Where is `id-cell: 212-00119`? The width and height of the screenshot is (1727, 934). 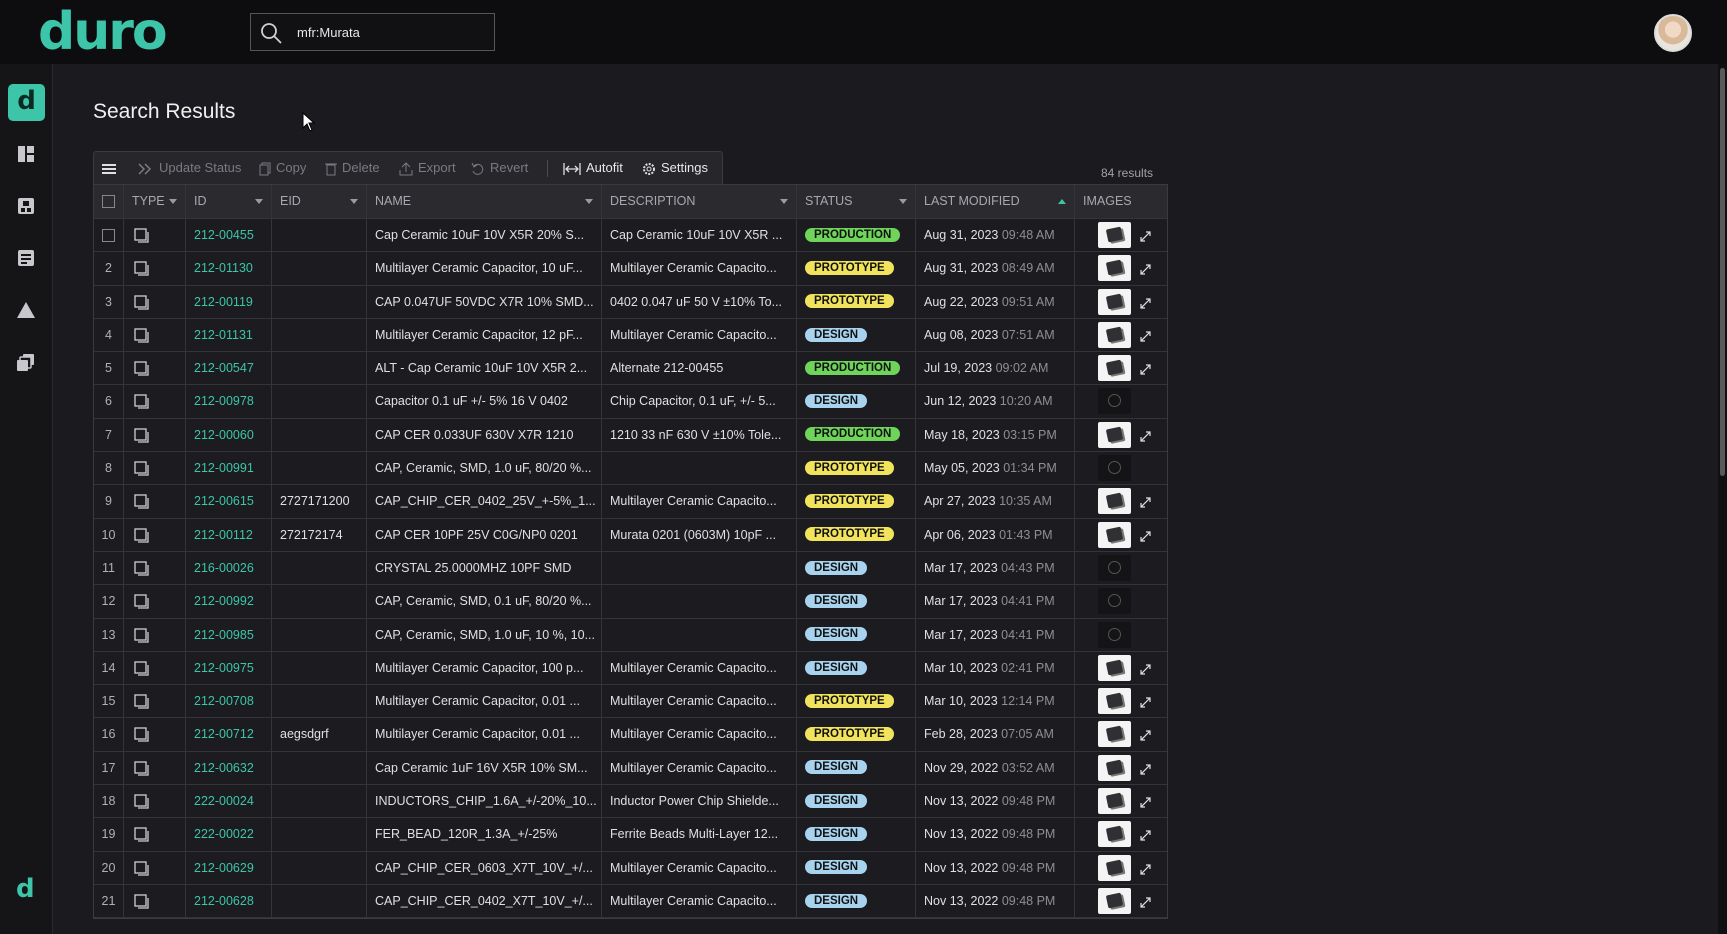 id-cell: 212-00119 is located at coordinates (229, 301).